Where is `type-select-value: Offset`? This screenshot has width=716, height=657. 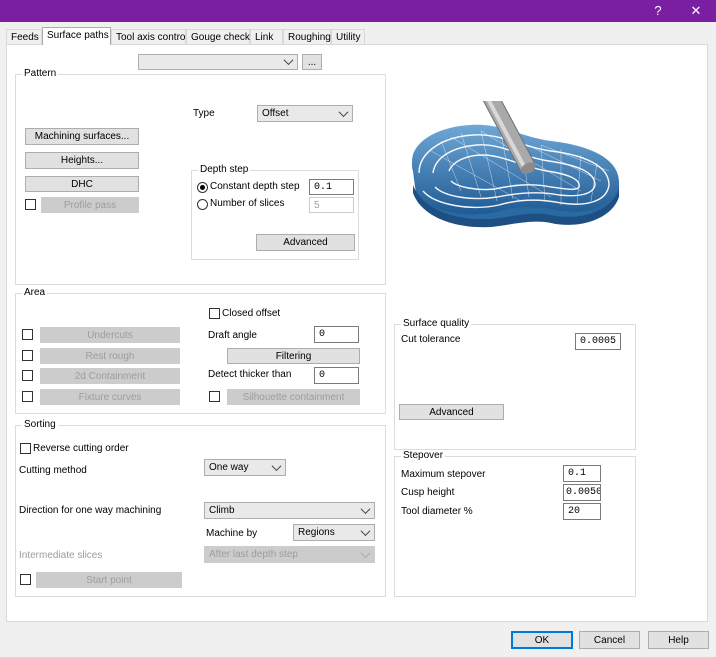 type-select-value: Offset is located at coordinates (275, 113).